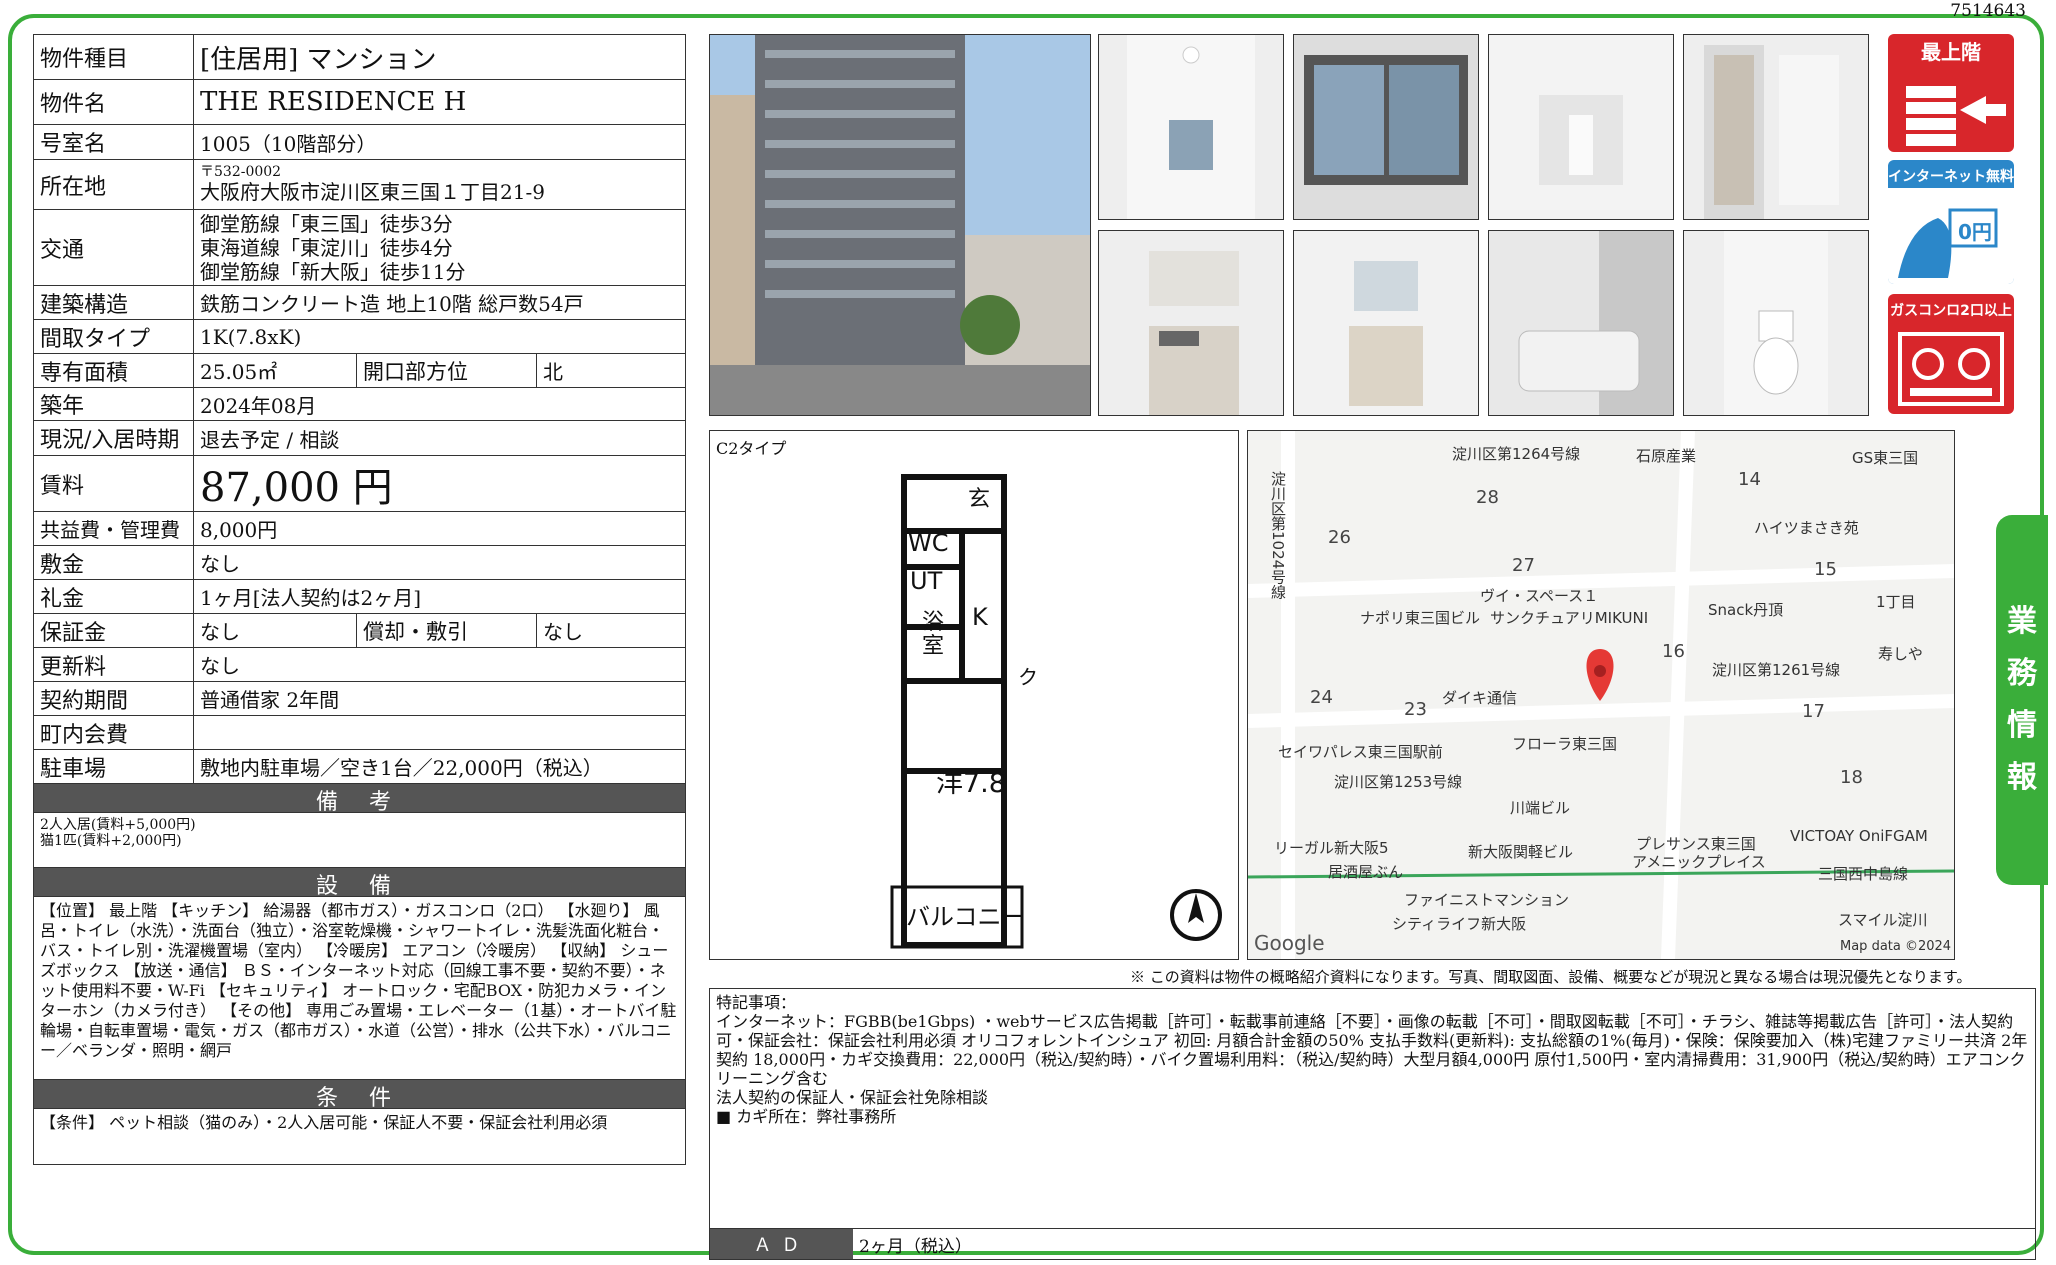 This screenshot has width=2056, height=1265. What do you see at coordinates (1386, 323) in the screenshot?
I see `washroom-photo` at bounding box center [1386, 323].